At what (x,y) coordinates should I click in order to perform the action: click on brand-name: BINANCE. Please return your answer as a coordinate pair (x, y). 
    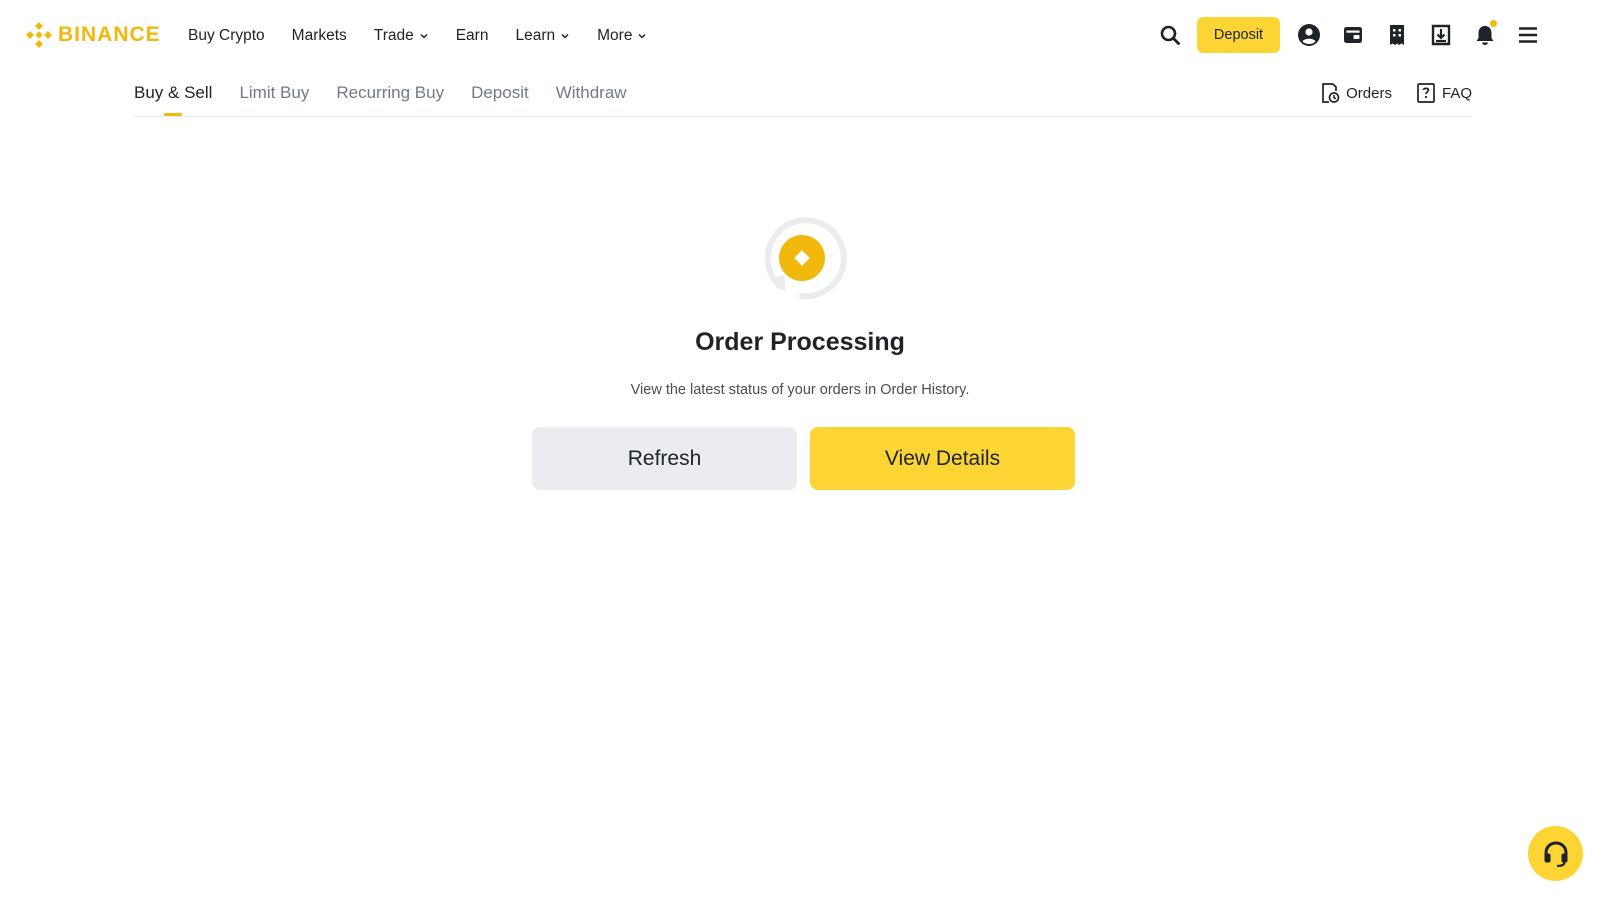
    Looking at the image, I should click on (109, 34).